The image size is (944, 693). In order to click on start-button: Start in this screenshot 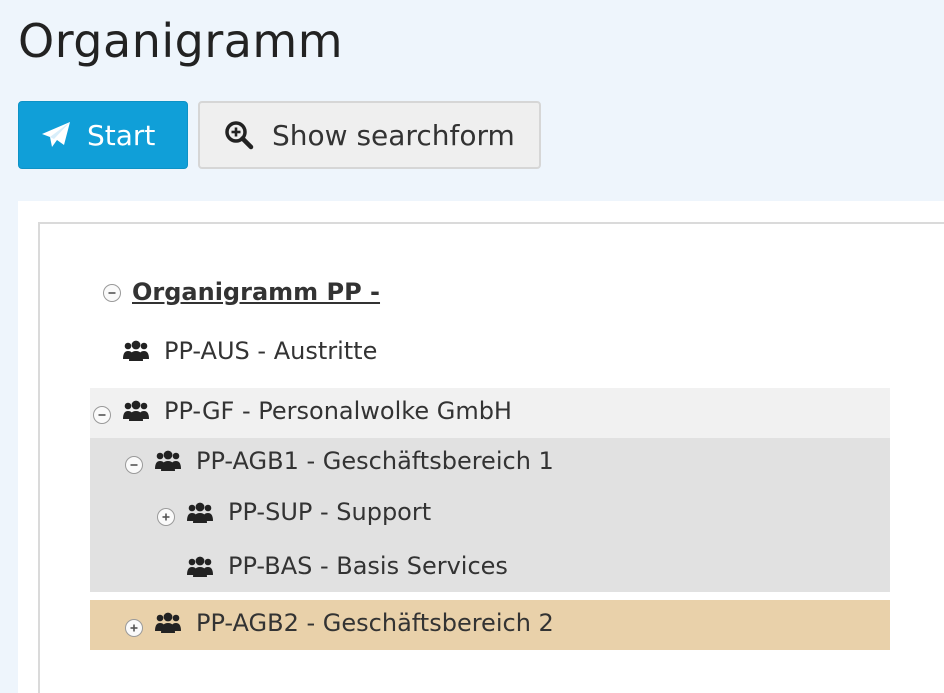, I will do `click(103, 135)`.